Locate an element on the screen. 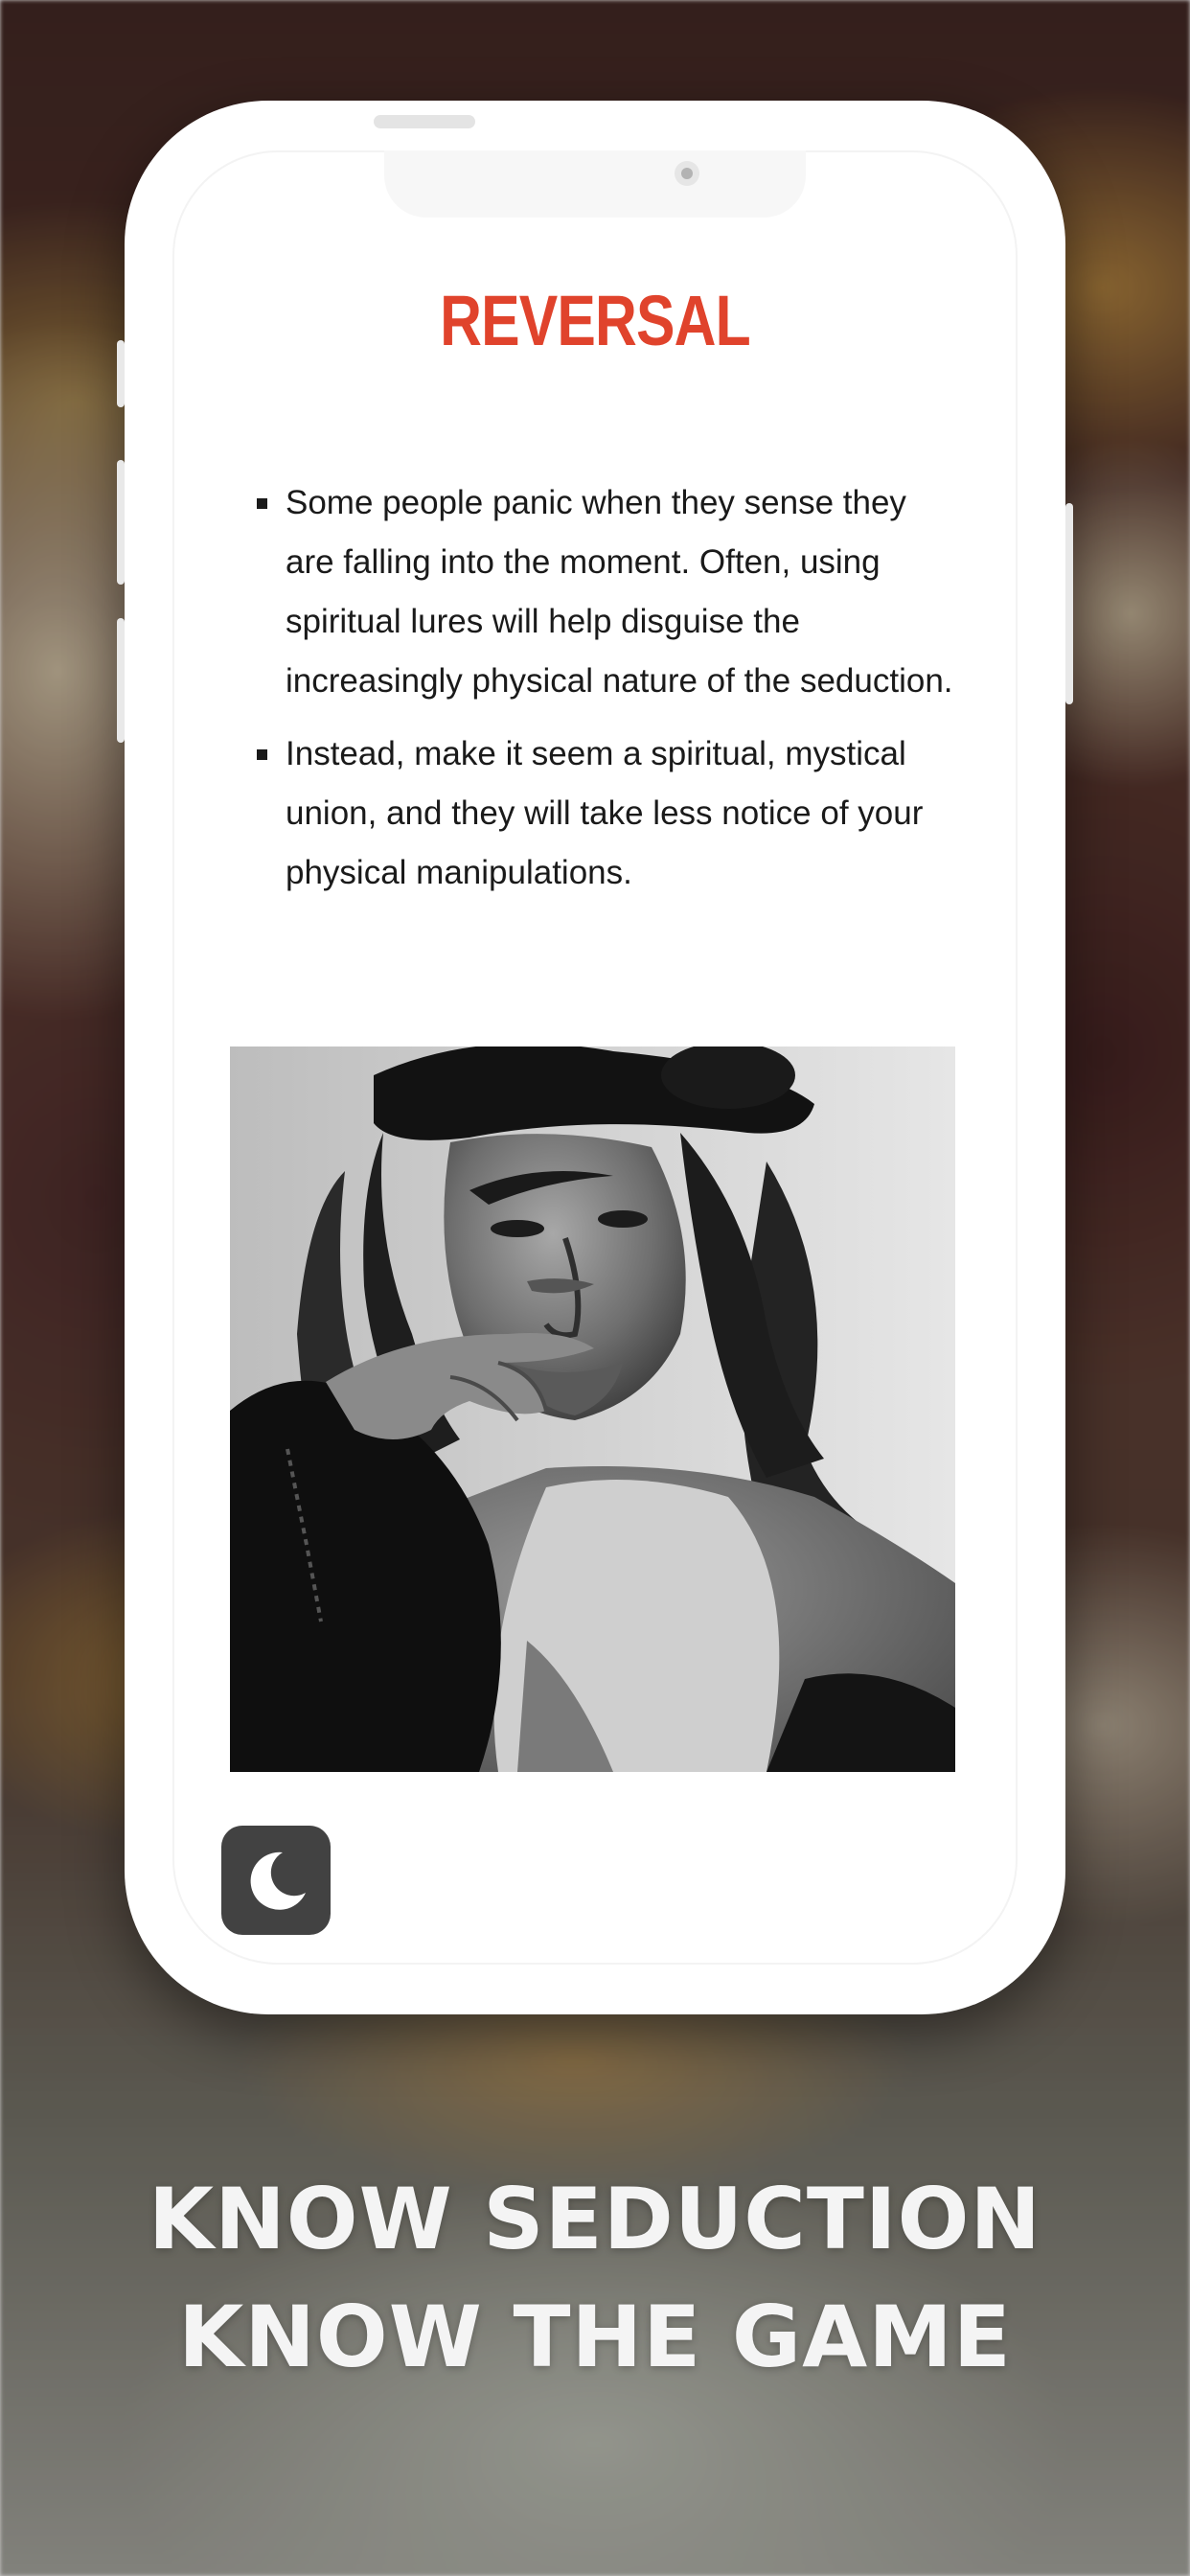  phone-volume-down is located at coordinates (121, 680).